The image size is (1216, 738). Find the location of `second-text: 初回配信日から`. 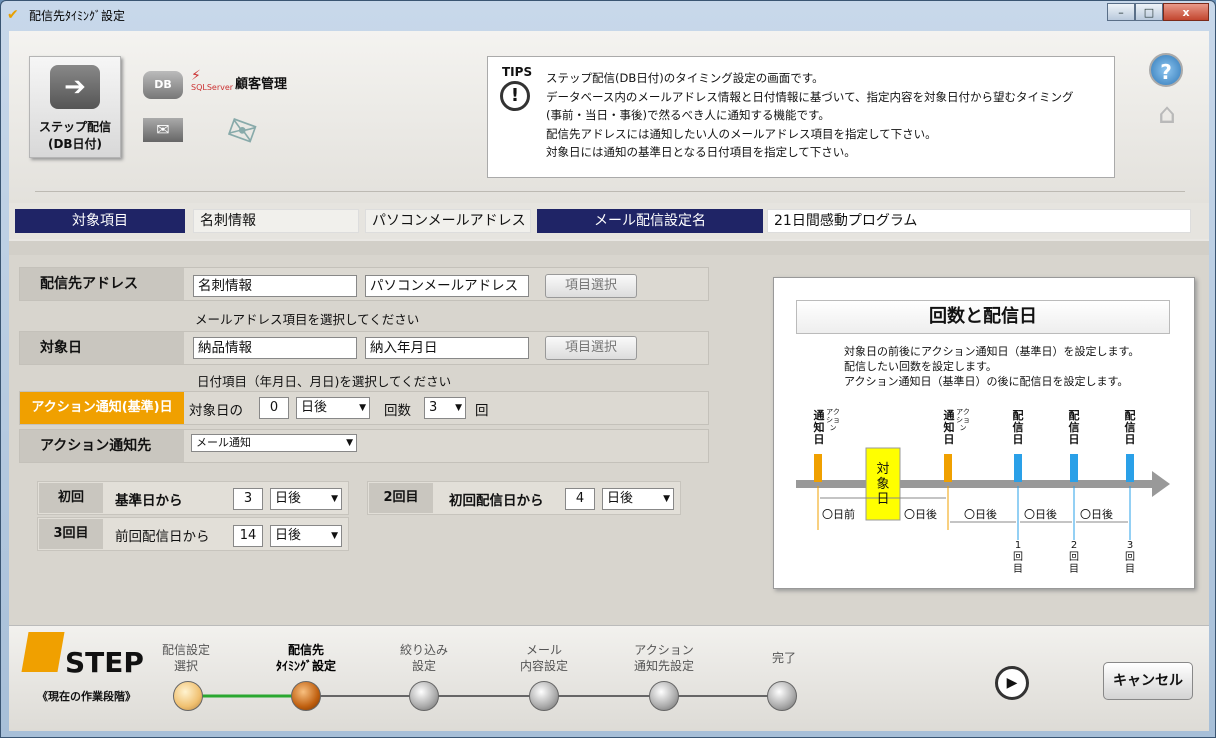

second-text: 初回配信日から is located at coordinates (496, 501).